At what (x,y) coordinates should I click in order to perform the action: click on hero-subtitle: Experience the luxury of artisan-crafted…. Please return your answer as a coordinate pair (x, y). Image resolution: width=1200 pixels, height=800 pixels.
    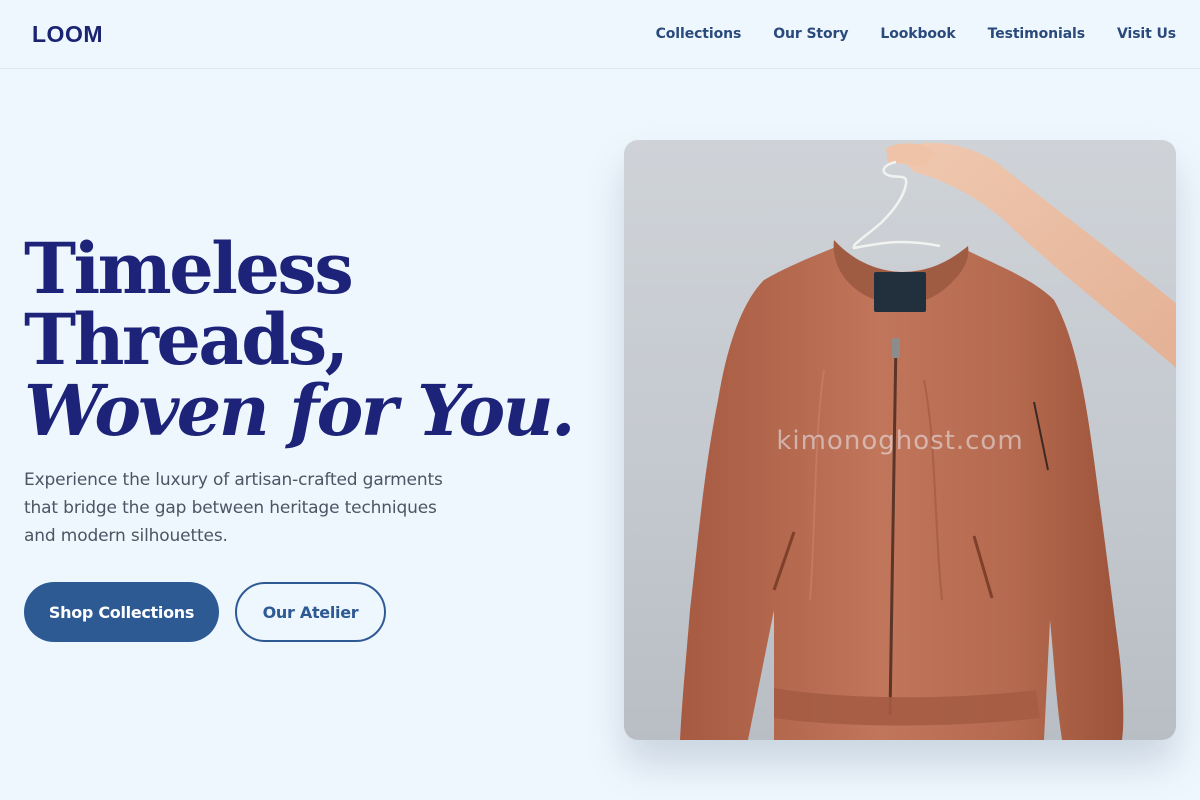
    Looking at the image, I should click on (233, 508).